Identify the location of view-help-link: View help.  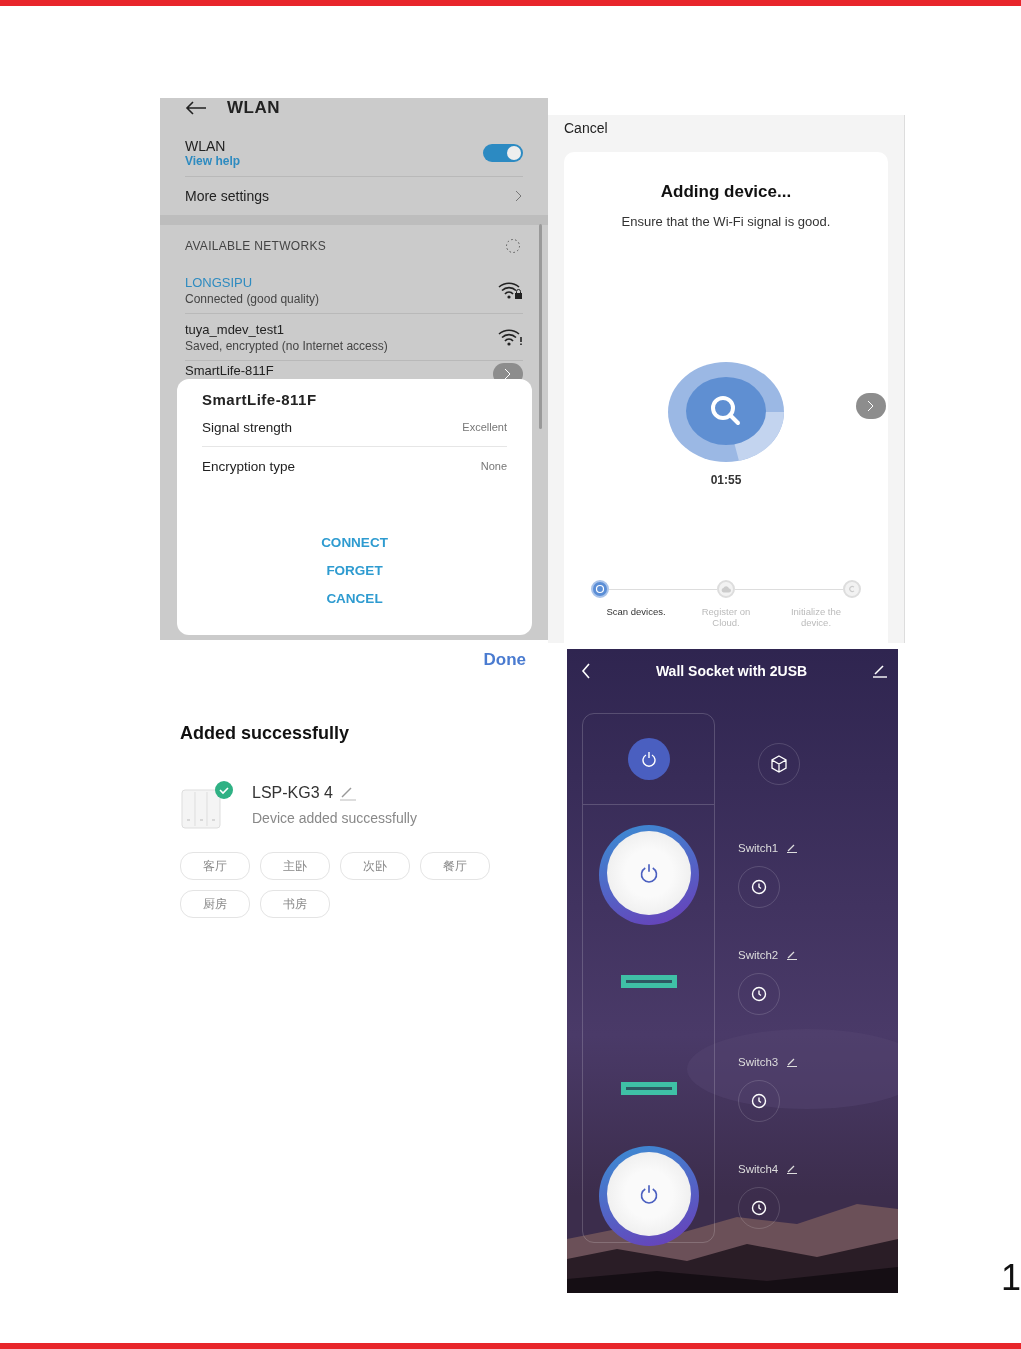
(213, 161).